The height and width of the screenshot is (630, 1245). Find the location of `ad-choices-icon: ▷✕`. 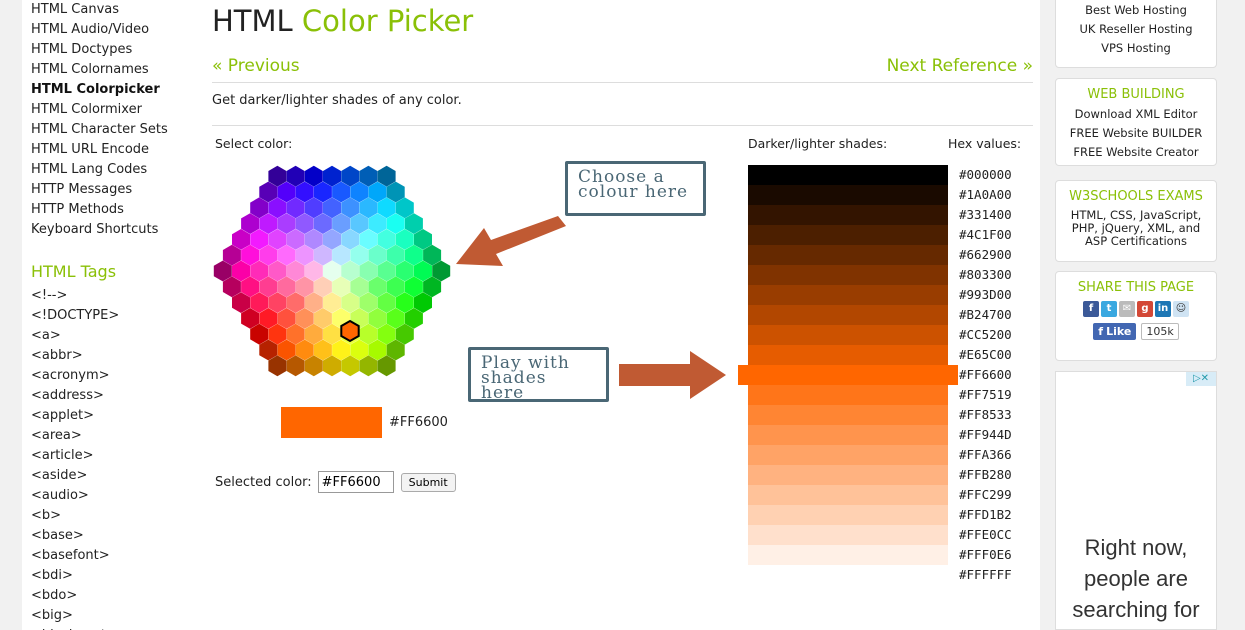

ad-choices-icon: ▷✕ is located at coordinates (1201, 379).